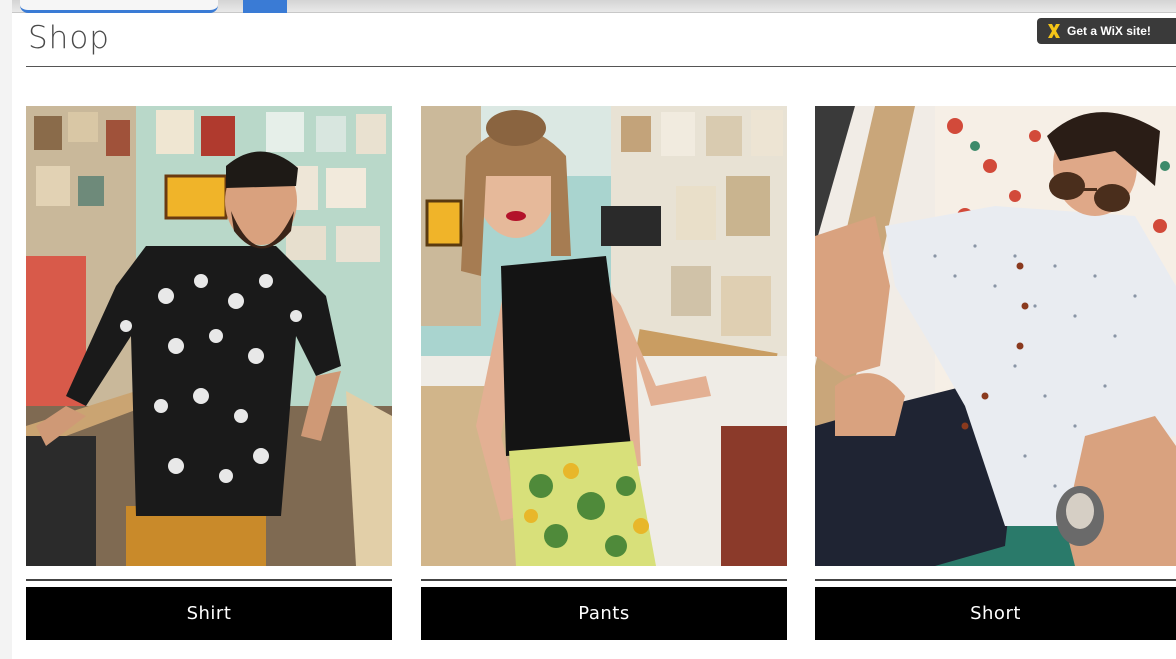 The image size is (1176, 659). Describe the element at coordinates (265, 6) in the screenshot. I see `browser-tab-active-indicator` at that location.